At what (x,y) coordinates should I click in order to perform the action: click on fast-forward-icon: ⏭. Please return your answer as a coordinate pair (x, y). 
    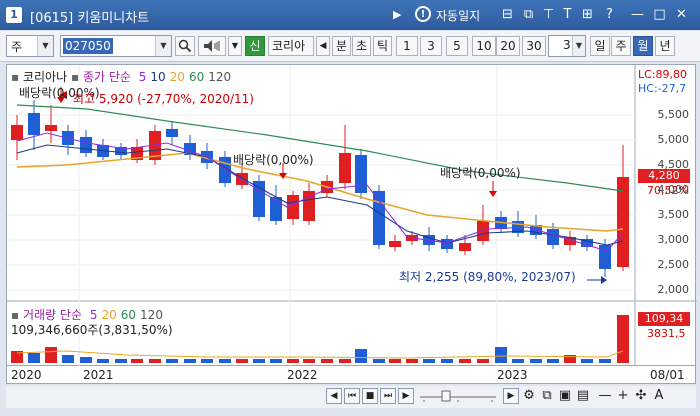
    Looking at the image, I should click on (388, 396).